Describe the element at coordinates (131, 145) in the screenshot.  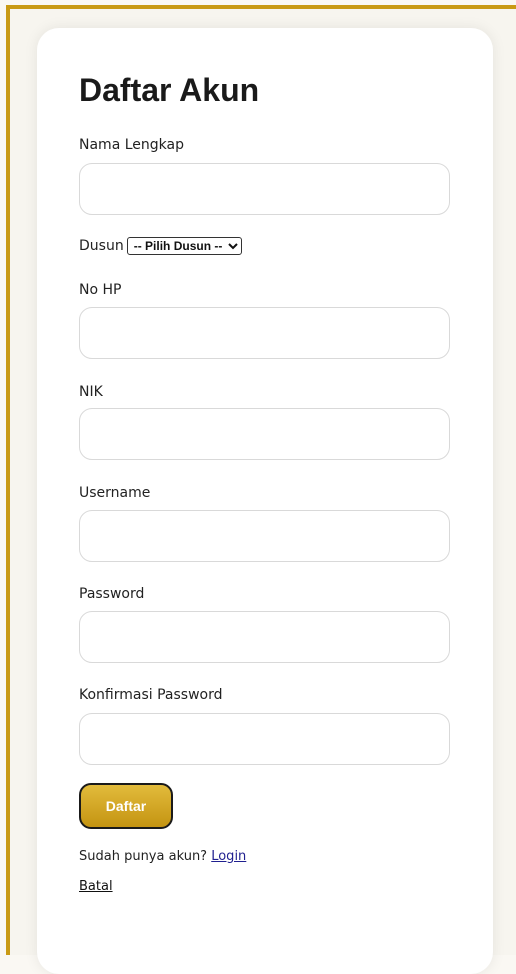
I see `nama-lengkap-label: Nama Lengkap` at that location.